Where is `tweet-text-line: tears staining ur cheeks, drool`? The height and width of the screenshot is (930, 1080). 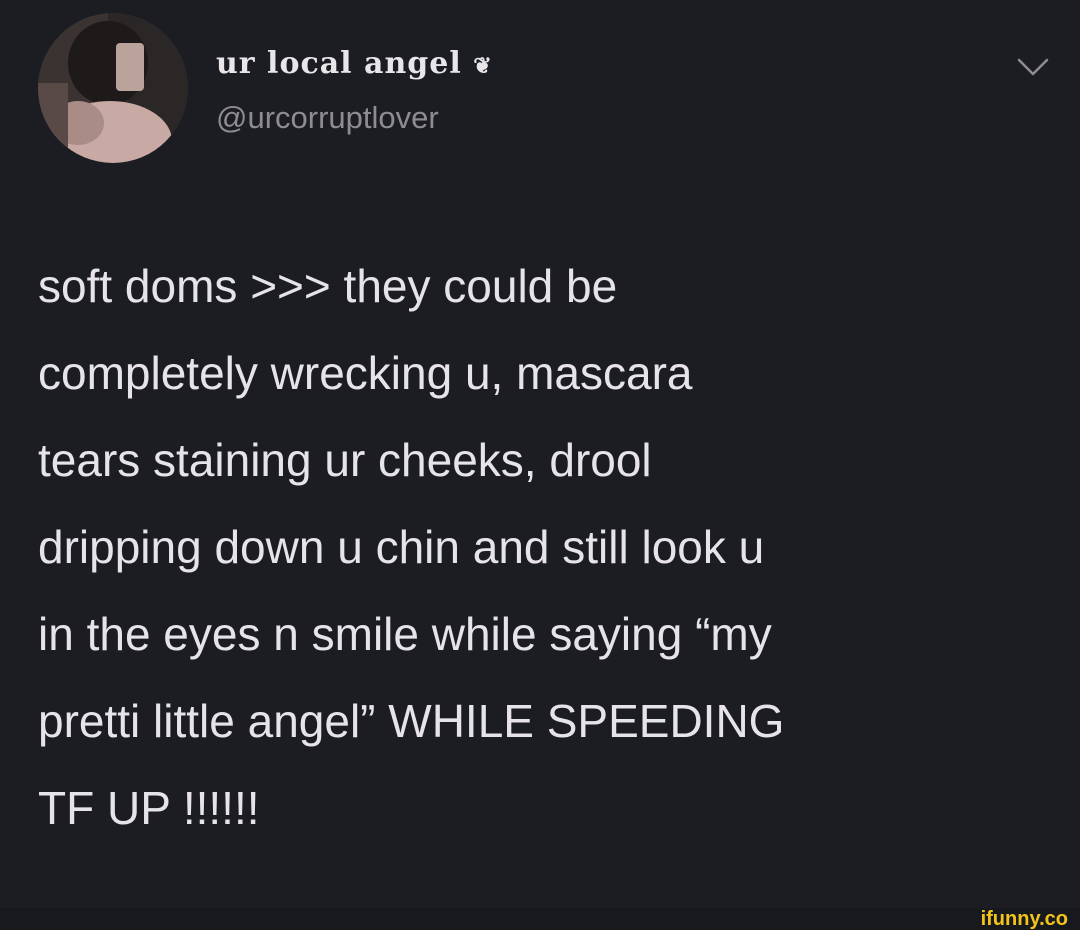
tweet-text-line: tears staining ur cheeks, drool is located at coordinates (345, 460).